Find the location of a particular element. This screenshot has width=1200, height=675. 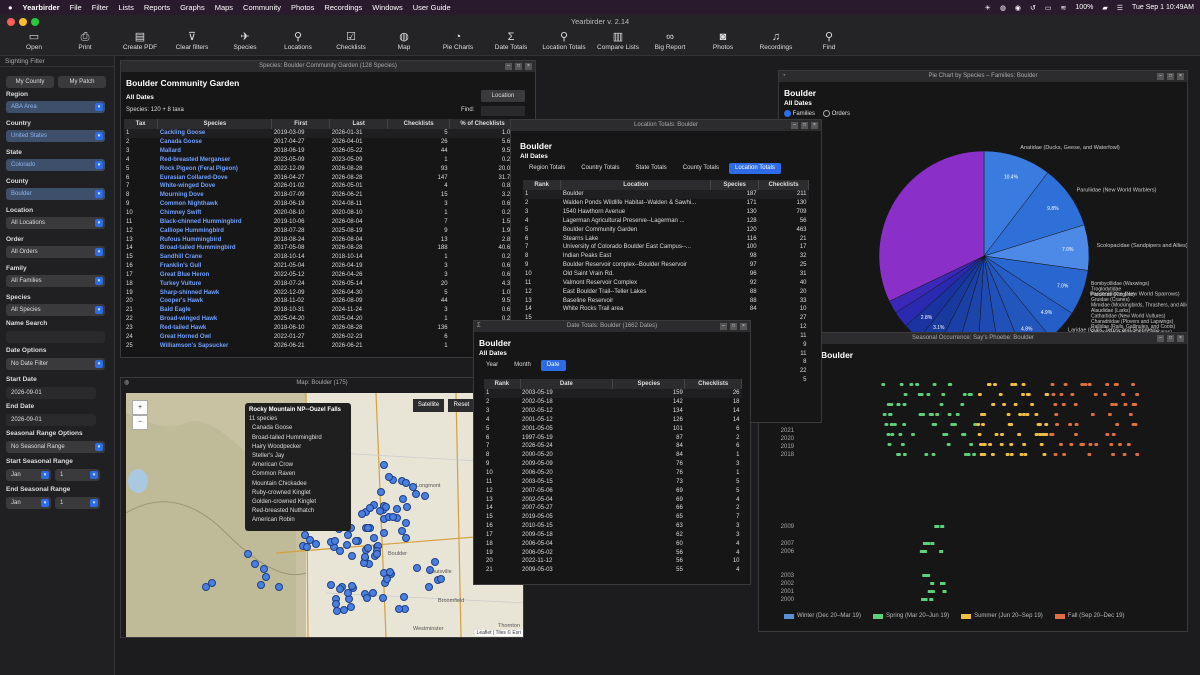

order-select: All Orders ▾ is located at coordinates (55, 252).